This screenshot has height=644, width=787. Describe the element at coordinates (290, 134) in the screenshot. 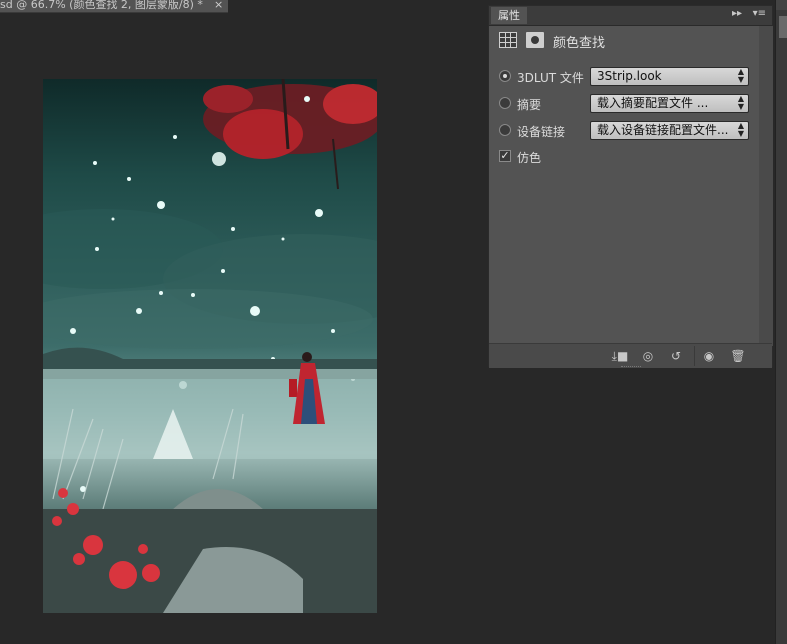

I see `red-tree` at that location.